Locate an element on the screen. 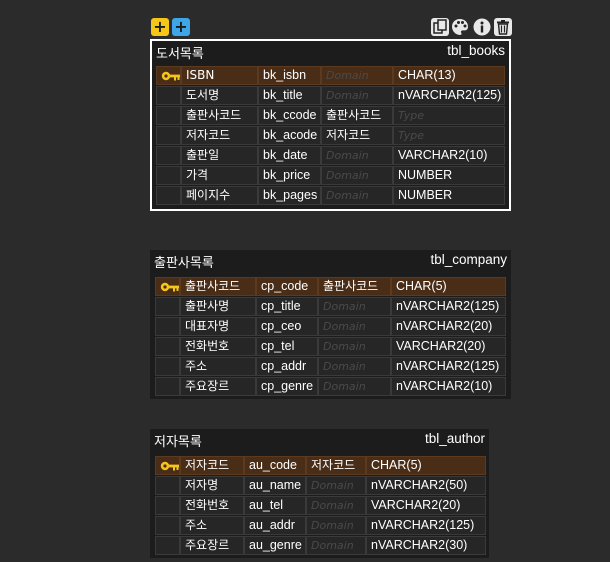 Image resolution: width=610 pixels, height=562 pixels. field-row: 주소 cp_addr Domain nVARCHAR2(125) is located at coordinates (330, 367).